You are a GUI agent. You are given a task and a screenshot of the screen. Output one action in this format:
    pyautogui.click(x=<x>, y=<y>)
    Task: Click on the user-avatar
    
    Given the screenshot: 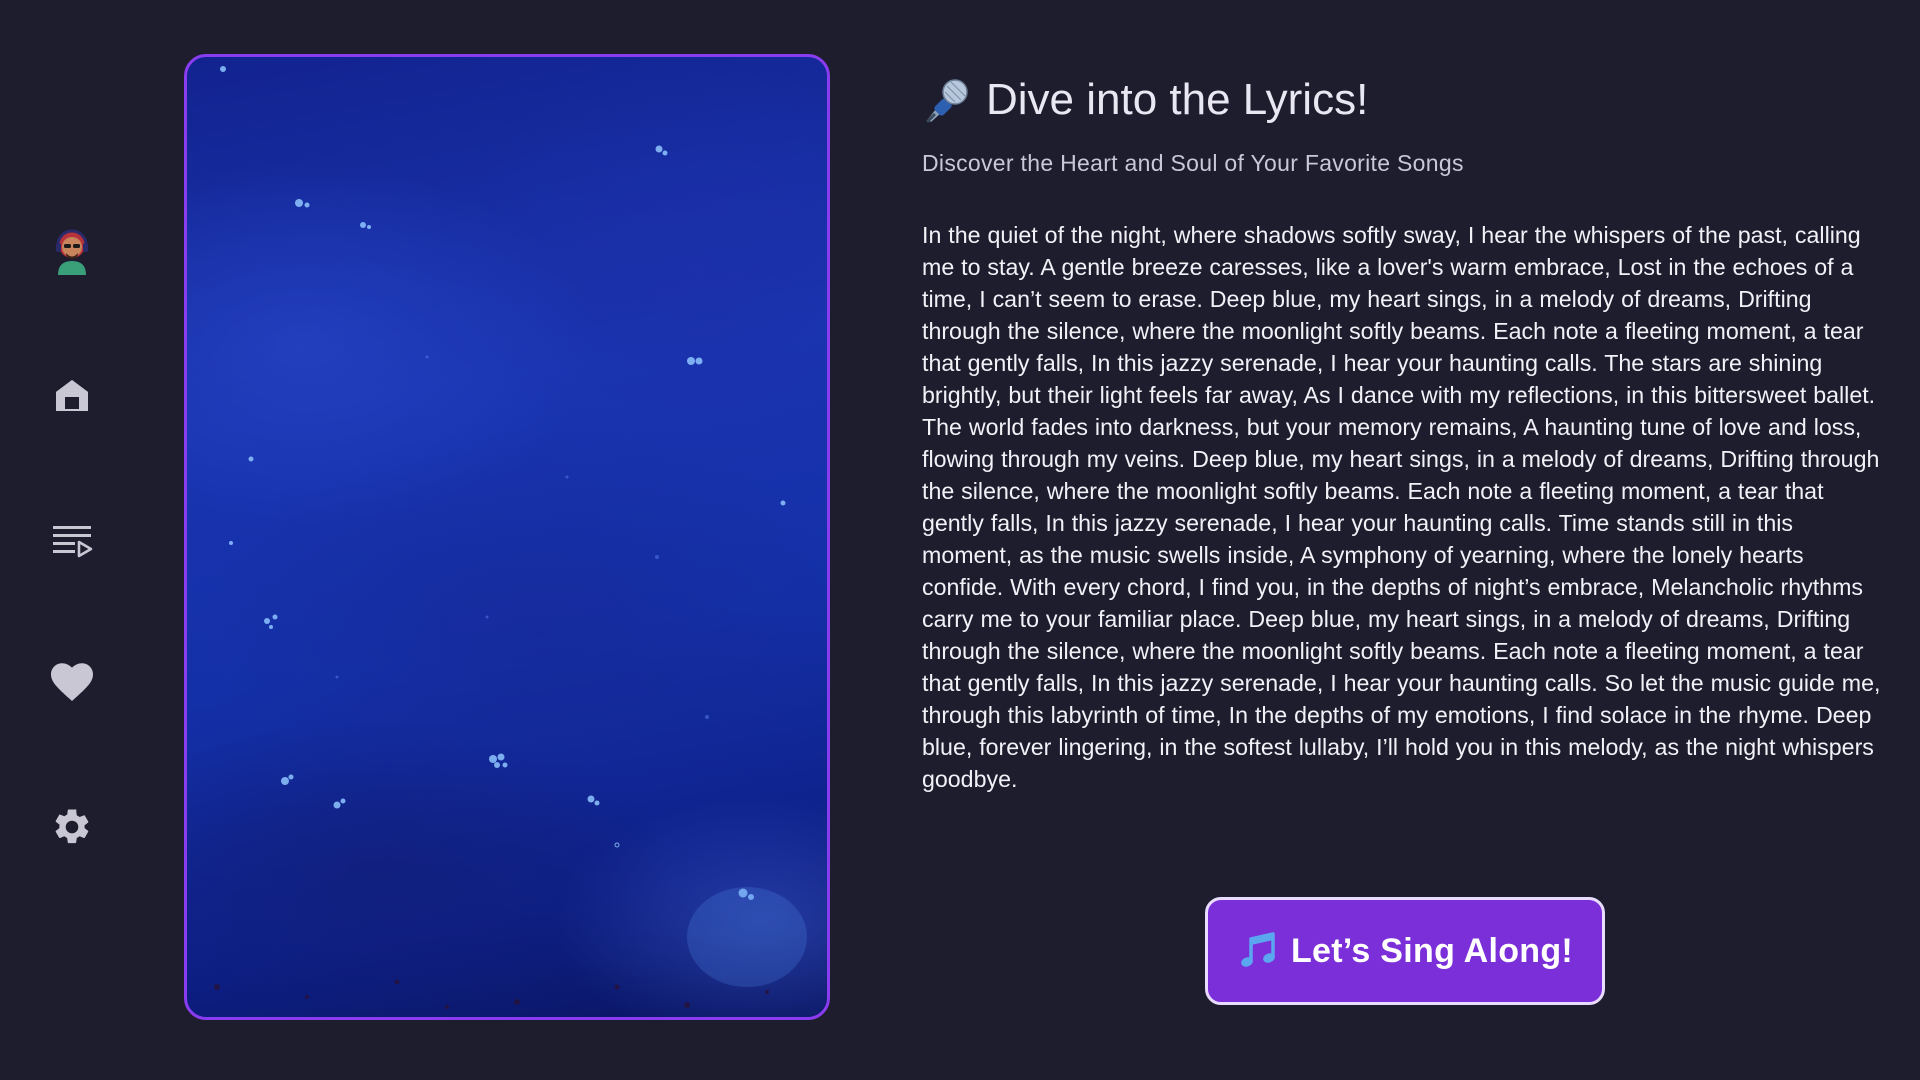 What is the action you would take?
    pyautogui.click(x=72, y=251)
    